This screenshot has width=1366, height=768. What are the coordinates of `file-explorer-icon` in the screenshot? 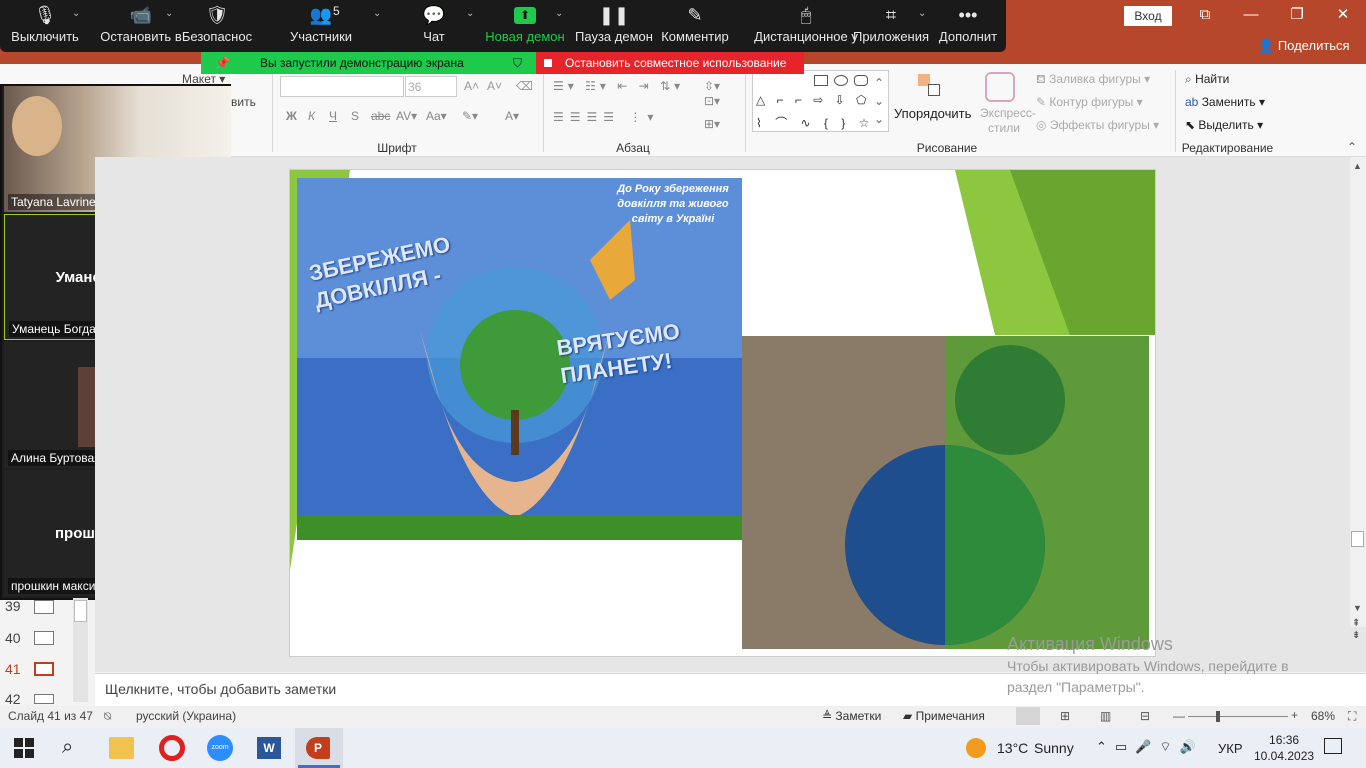 It's located at (121, 748).